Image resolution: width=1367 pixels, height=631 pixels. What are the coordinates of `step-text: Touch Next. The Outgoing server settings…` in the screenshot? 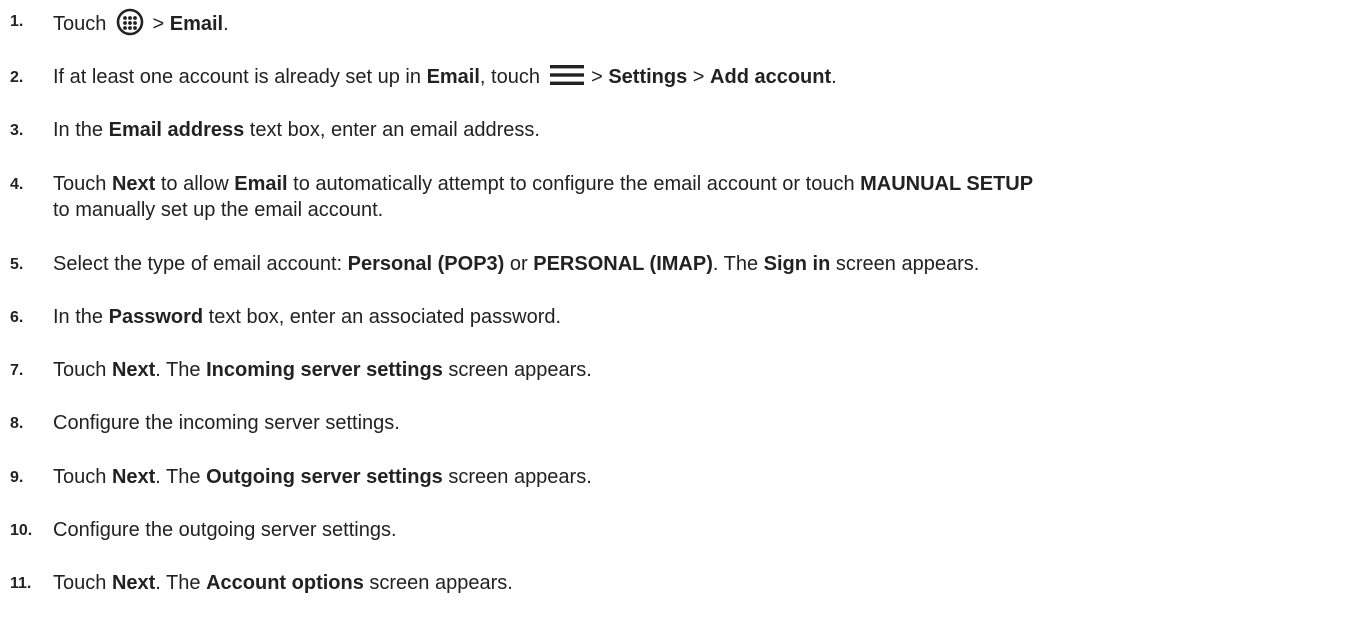 It's located at (322, 477).